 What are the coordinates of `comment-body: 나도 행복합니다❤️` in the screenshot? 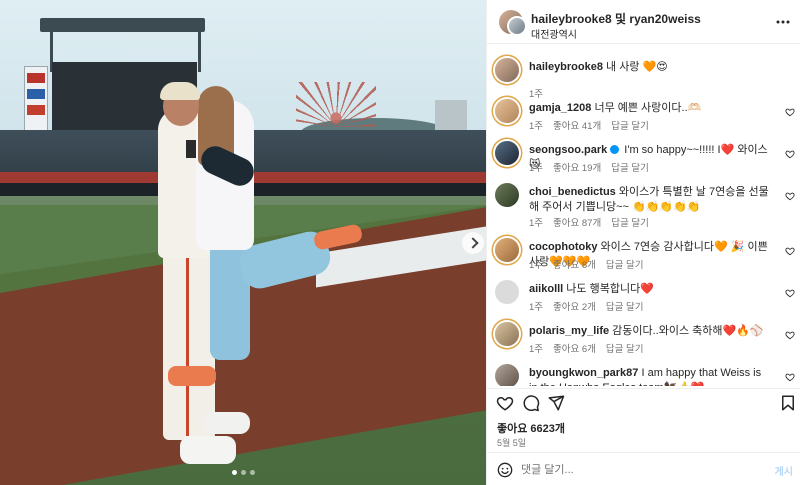 It's located at (608, 289).